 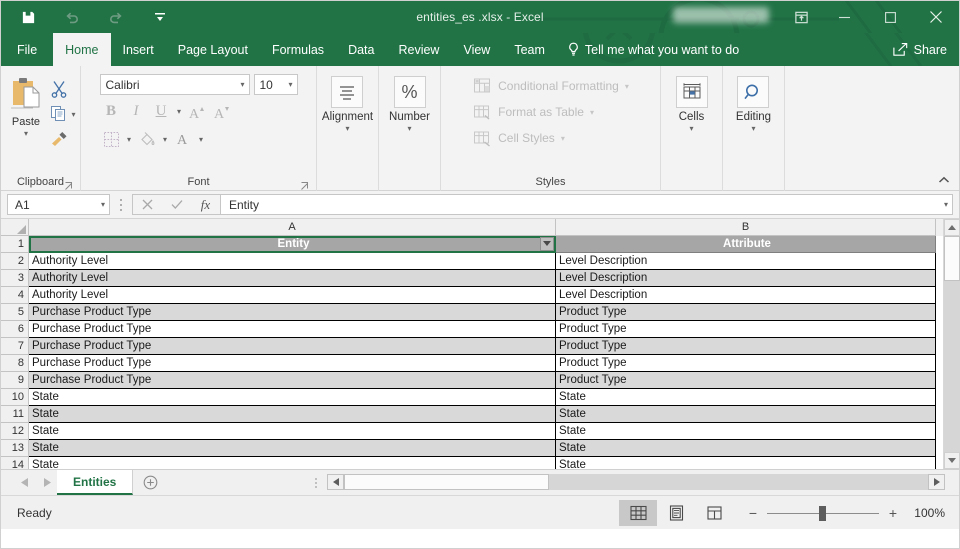 I want to click on zoom-out-button: −, so click(x=753, y=513).